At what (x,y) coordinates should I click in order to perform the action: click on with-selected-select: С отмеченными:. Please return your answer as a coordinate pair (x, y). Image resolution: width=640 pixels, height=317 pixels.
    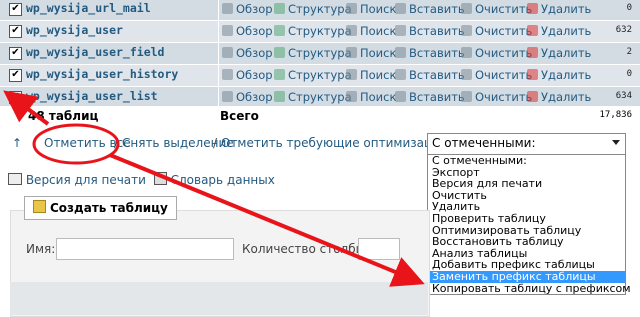
    Looking at the image, I should click on (526, 144).